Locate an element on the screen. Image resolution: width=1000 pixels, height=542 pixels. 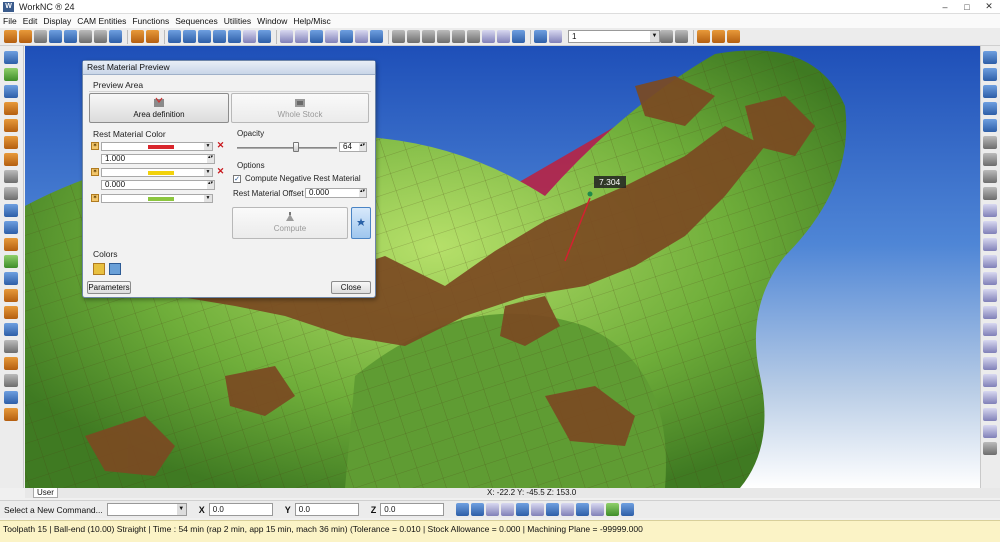
display-icon is located at coordinates (10, 397).